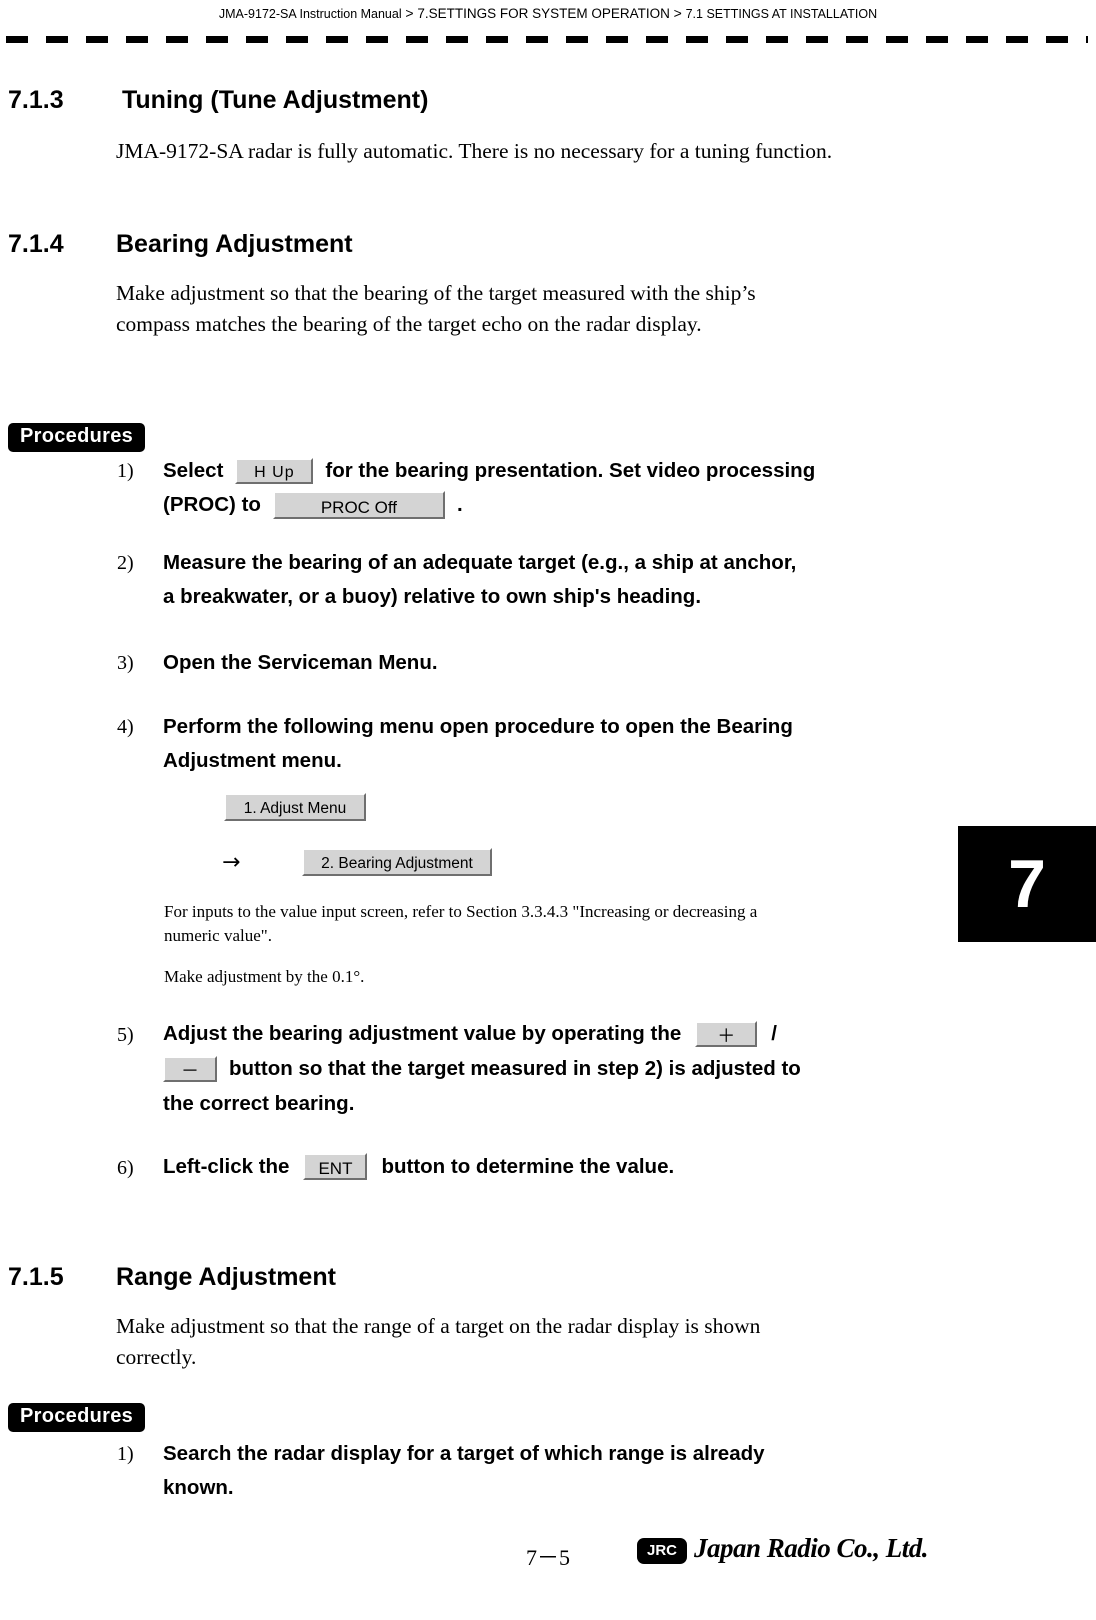 The image size is (1096, 1620). I want to click on header-section-title: 7.1 SETTINGS AT INSTALLATION, so click(781, 14).